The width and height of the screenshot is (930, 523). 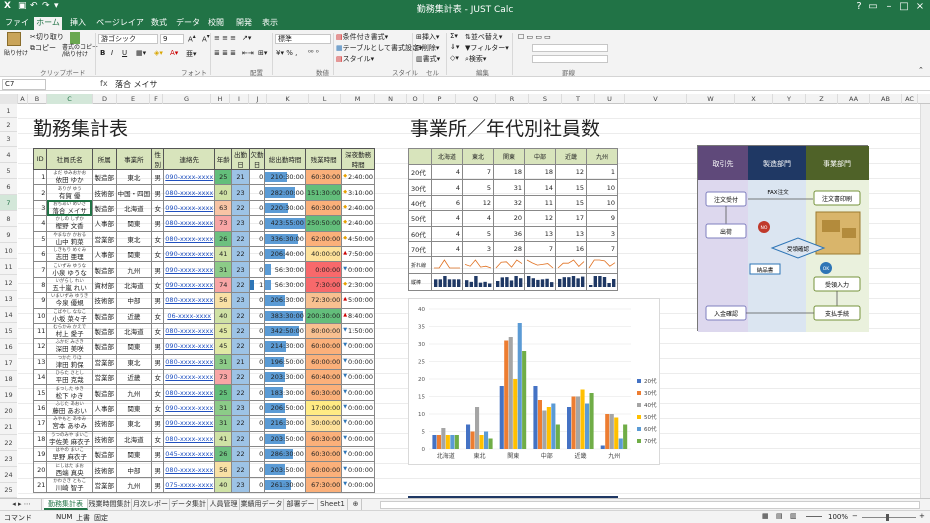 What do you see at coordinates (285, 254) in the screenshot?
I see `cell-total: 206:40:00` at bounding box center [285, 254].